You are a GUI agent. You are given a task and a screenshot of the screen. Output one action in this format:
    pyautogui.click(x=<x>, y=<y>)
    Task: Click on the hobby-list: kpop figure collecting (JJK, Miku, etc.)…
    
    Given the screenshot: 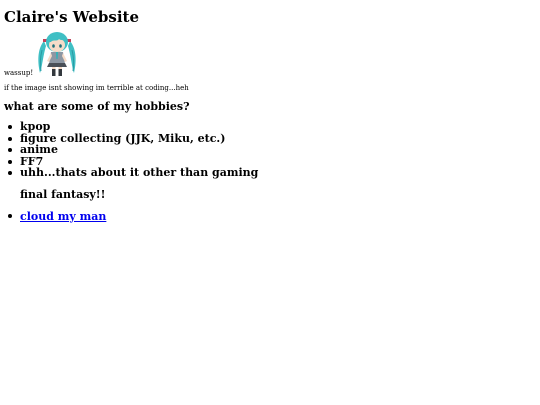 What is the action you would take?
    pyautogui.click(x=131, y=150)
    